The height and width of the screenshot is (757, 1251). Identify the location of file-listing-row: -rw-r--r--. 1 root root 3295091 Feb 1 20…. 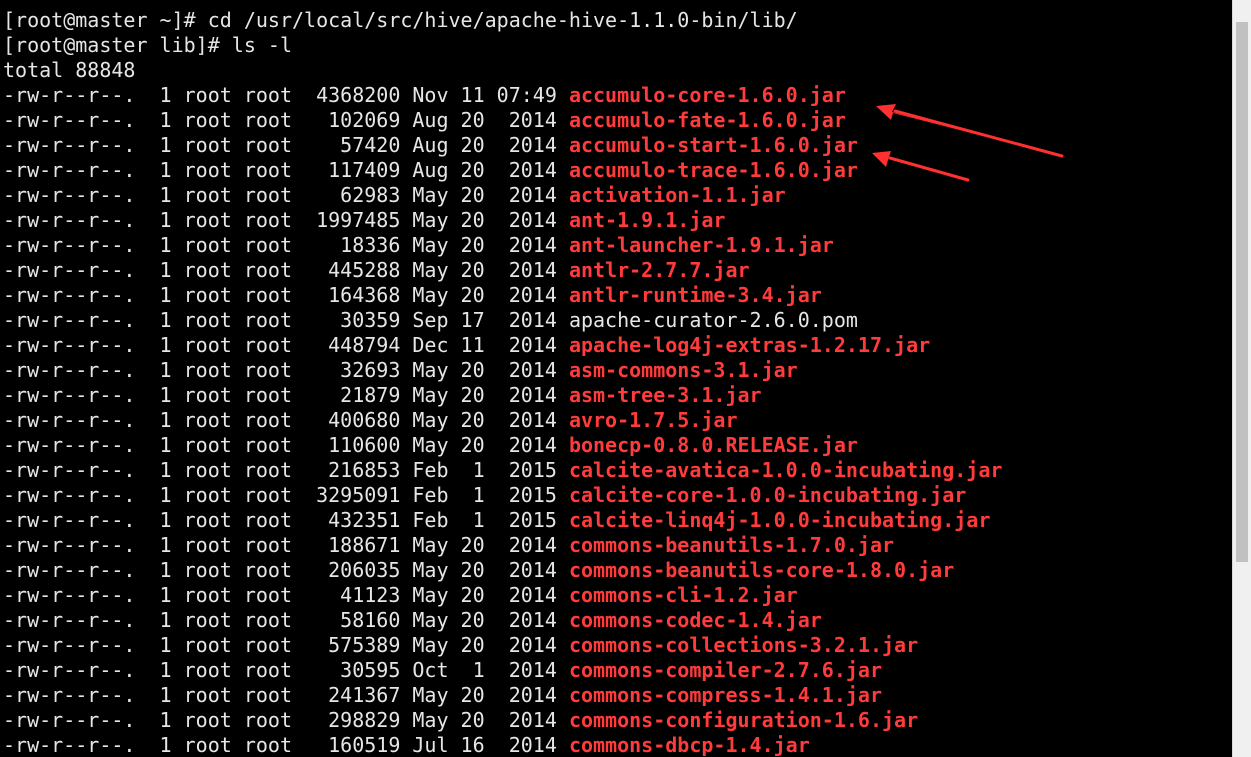
(502, 495).